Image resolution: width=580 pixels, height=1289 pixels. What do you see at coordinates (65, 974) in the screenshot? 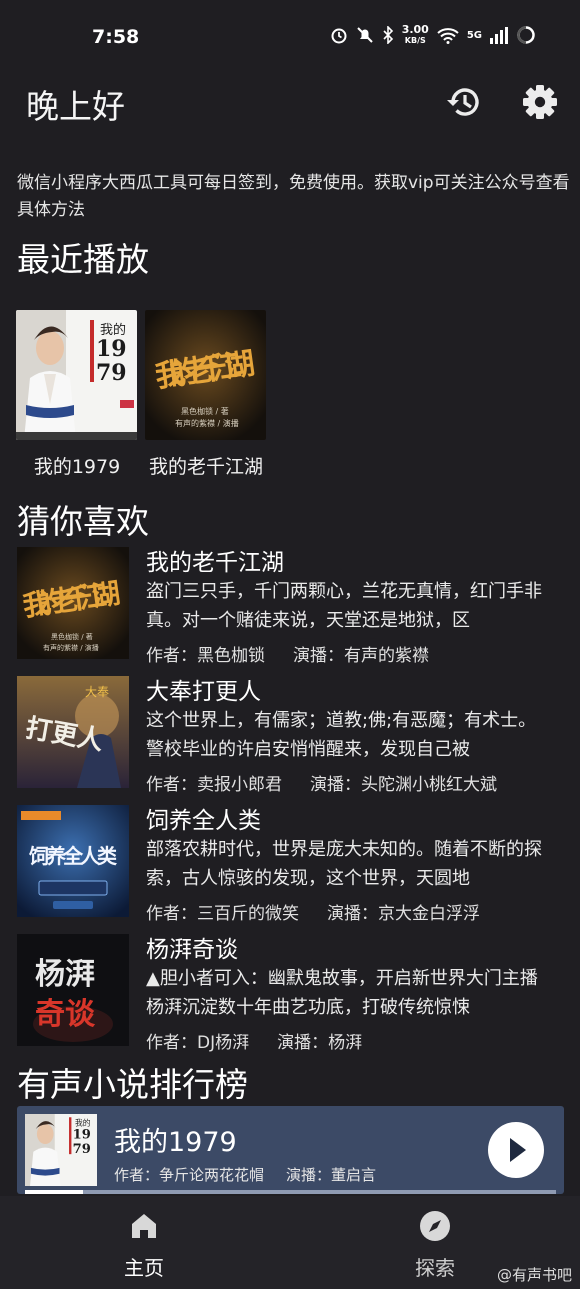
I see `cover-art-text: 杨湃` at bounding box center [65, 974].